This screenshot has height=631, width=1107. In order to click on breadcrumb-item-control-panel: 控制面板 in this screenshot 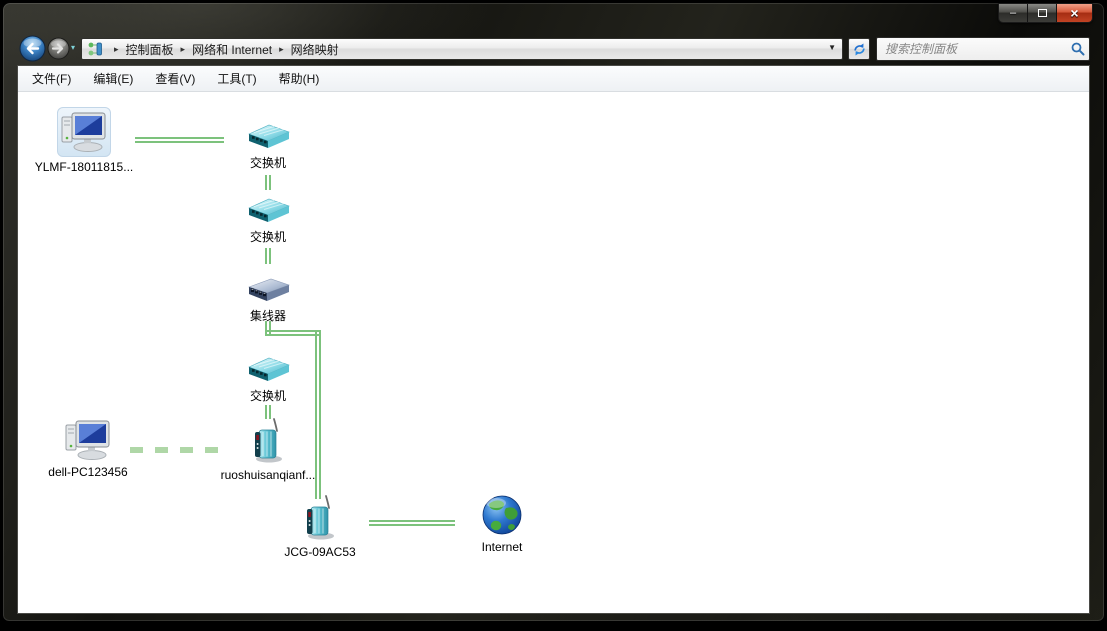, I will do `click(150, 49)`.